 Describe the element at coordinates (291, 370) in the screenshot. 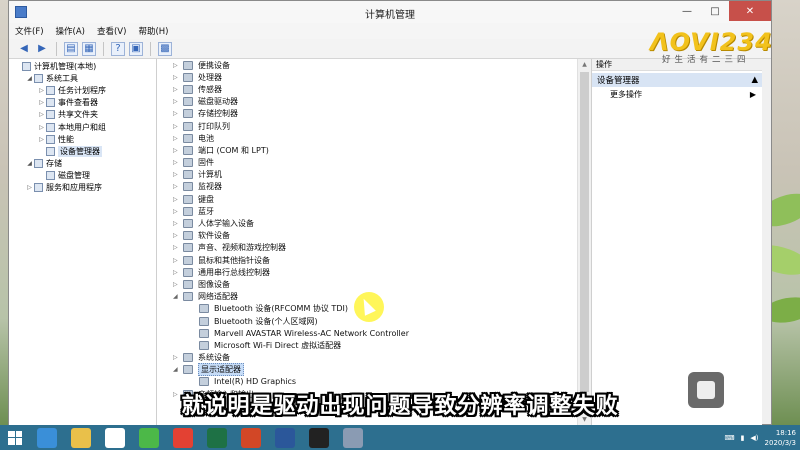

I see `device-category: ◢ 显示适配器` at that location.